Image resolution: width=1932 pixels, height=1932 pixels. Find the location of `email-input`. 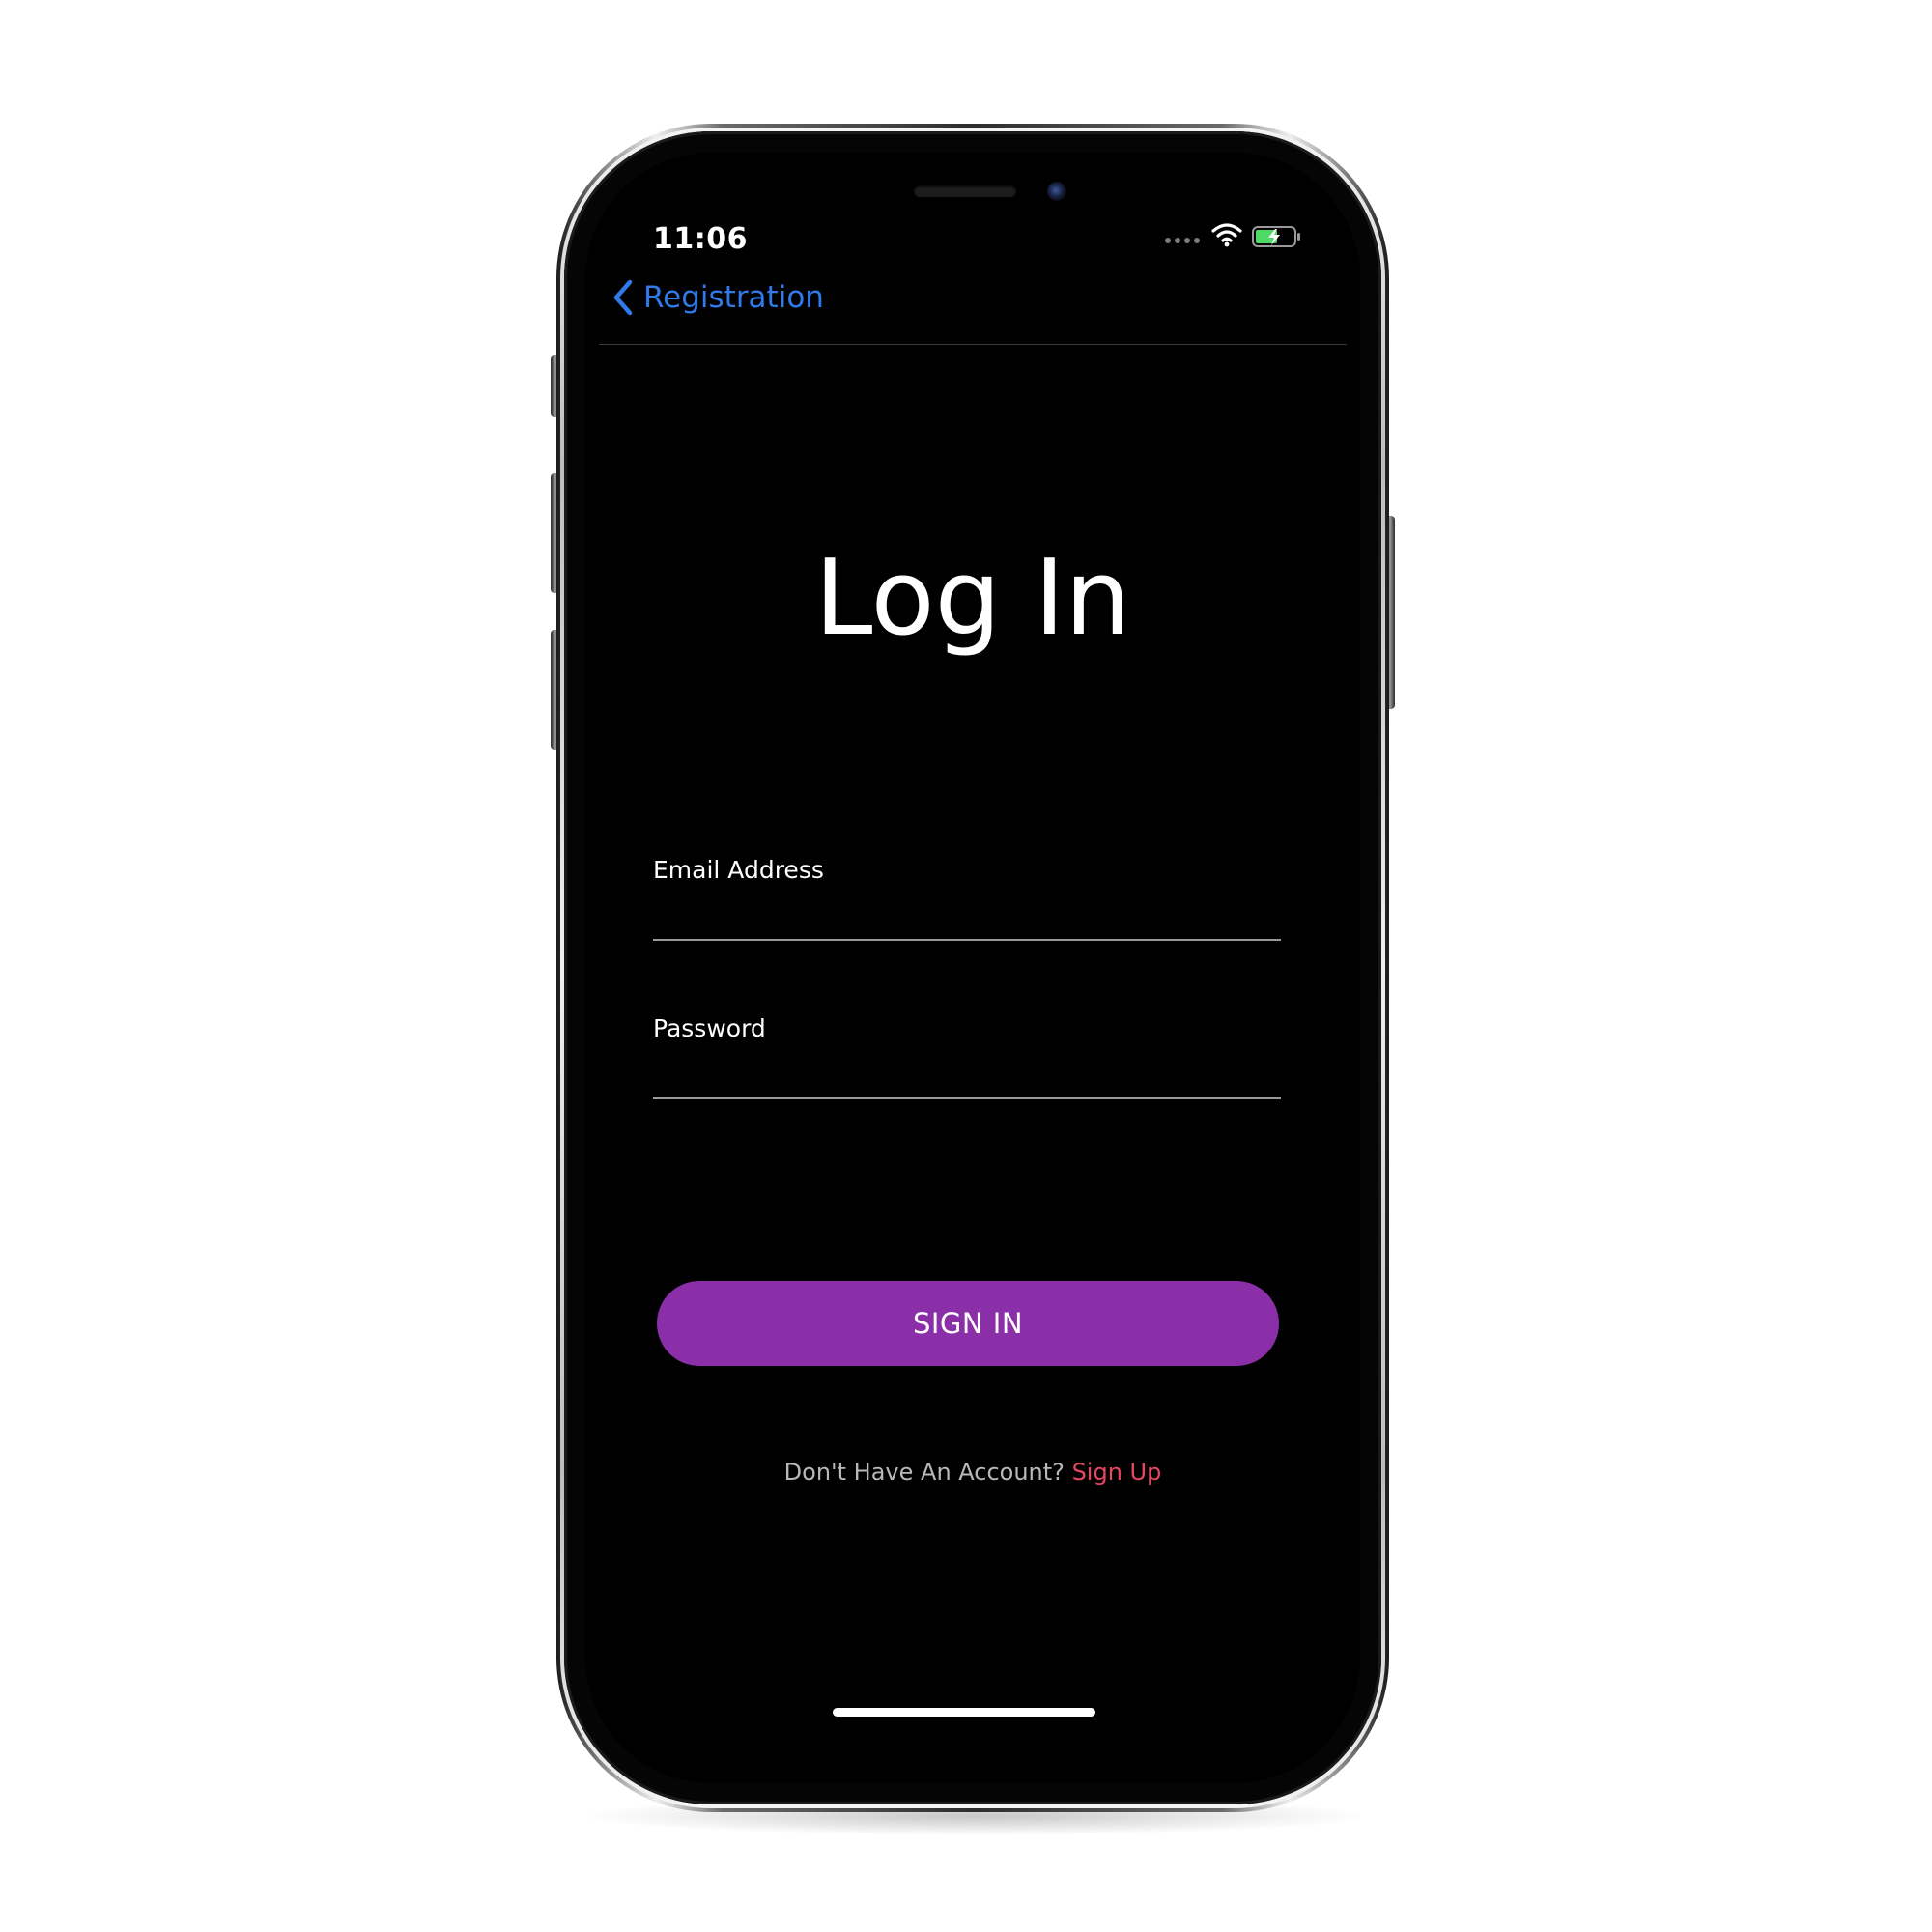

email-input is located at coordinates (967, 919).